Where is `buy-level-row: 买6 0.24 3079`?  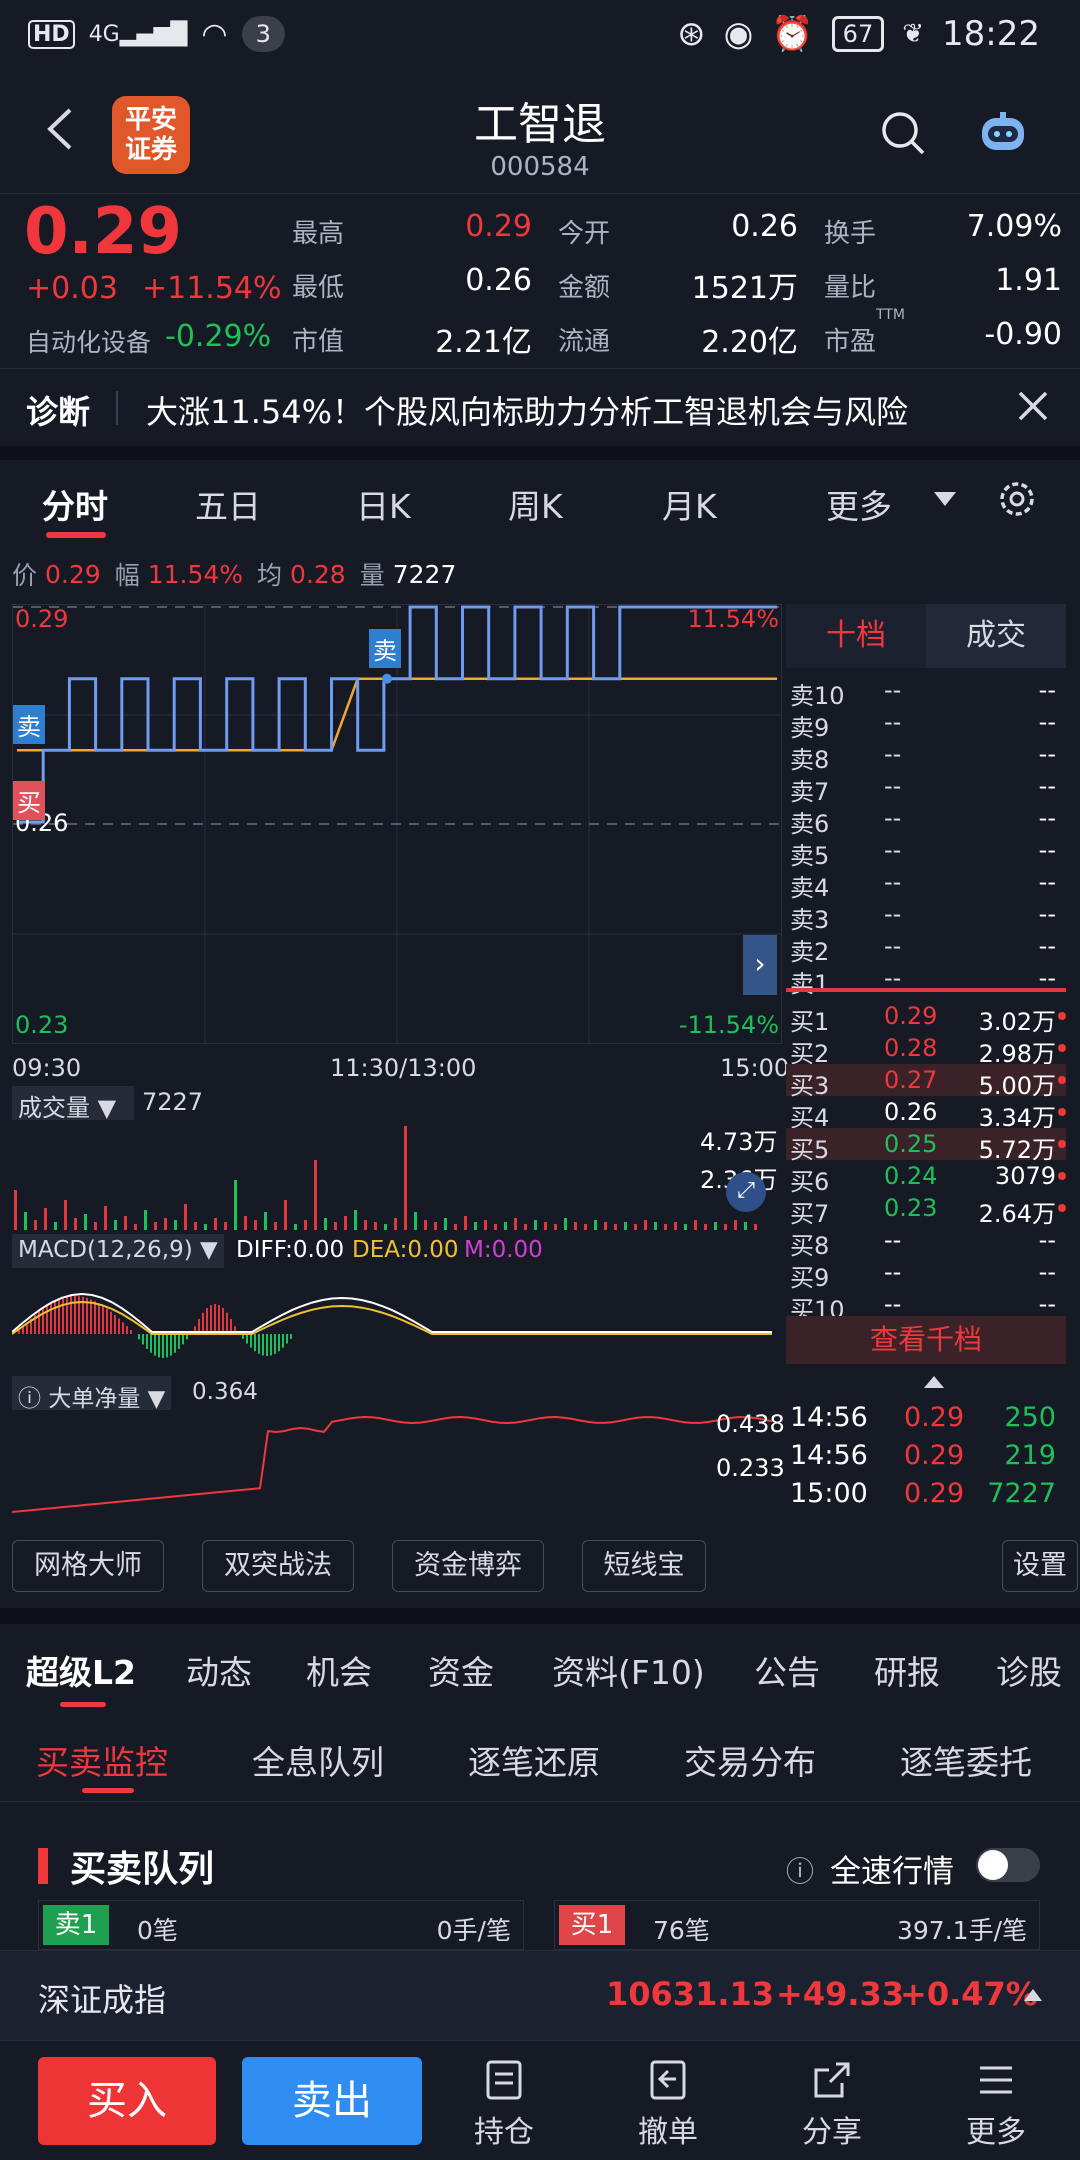 buy-level-row: 买6 0.24 3079 is located at coordinates (926, 1178).